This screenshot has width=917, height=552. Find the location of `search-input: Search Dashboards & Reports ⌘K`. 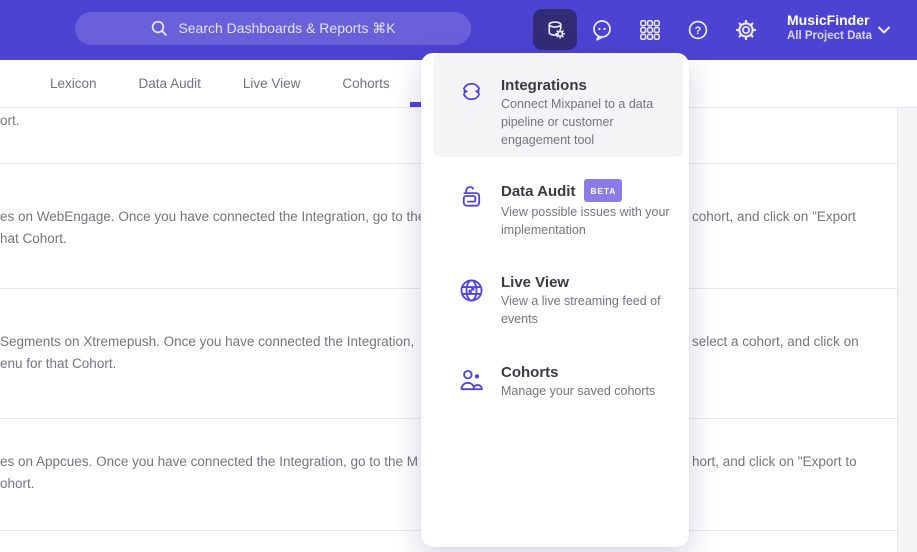

search-input: Search Dashboards & Reports ⌘K is located at coordinates (273, 28).